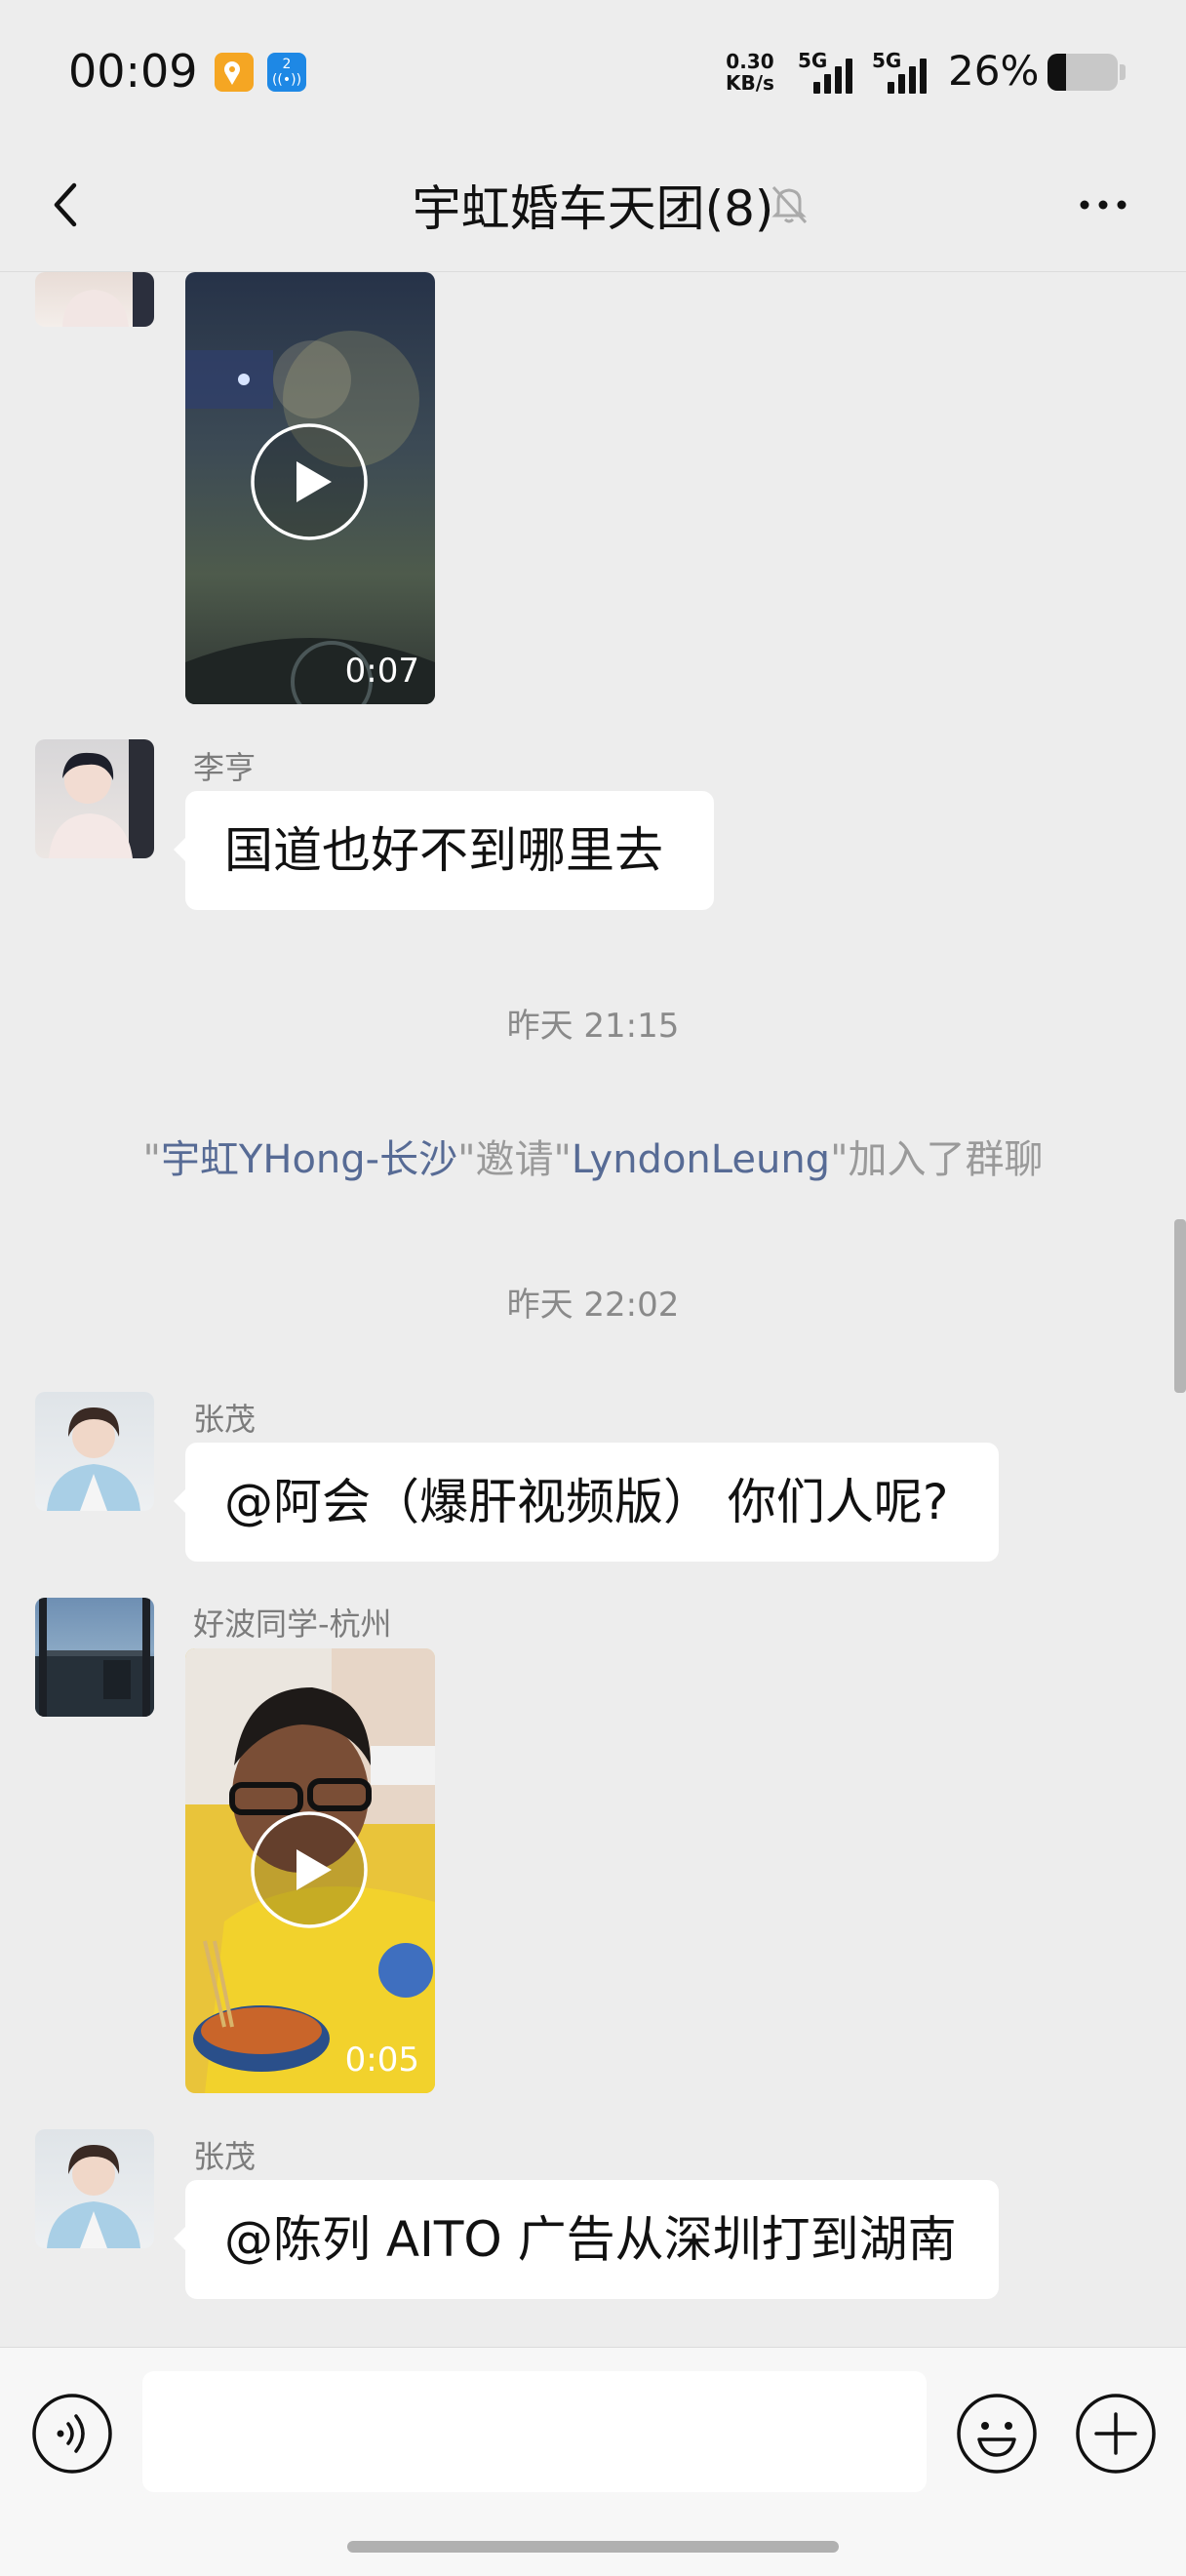  What do you see at coordinates (994, 71) in the screenshot?
I see `battery-percent: 26%` at bounding box center [994, 71].